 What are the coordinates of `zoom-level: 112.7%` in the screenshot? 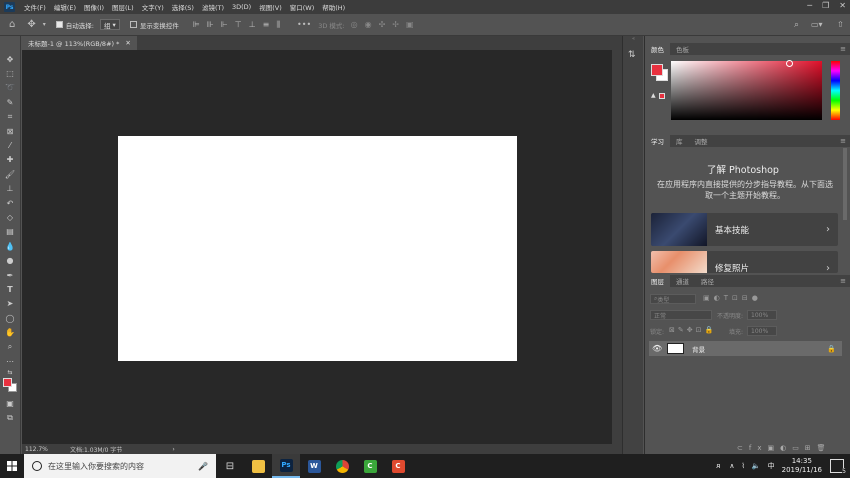 It's located at (42, 449).